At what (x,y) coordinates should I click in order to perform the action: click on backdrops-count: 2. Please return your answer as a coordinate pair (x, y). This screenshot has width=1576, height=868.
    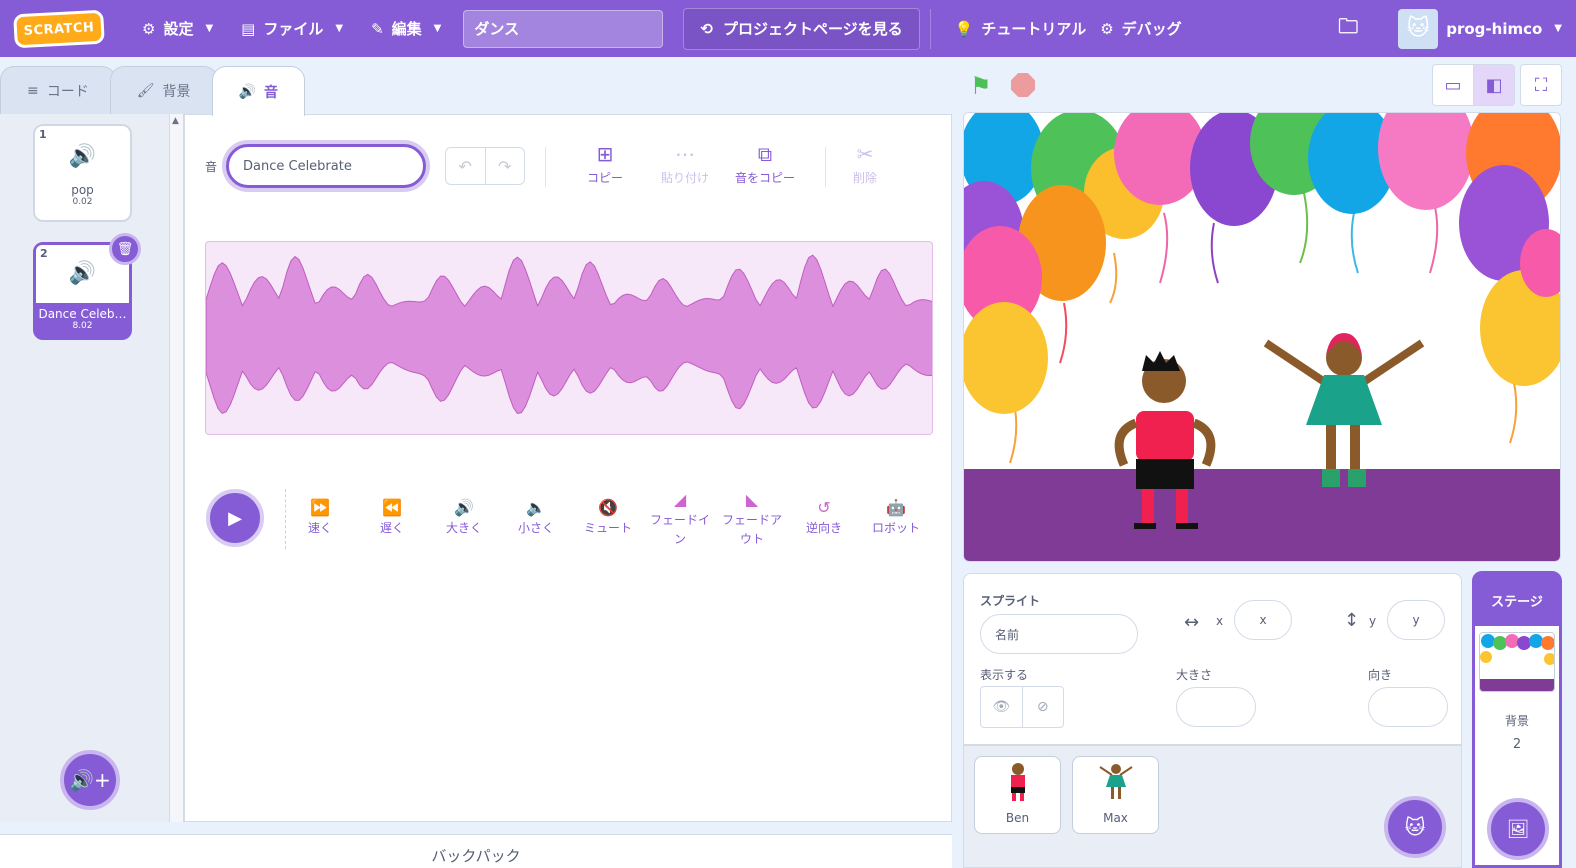
    Looking at the image, I should click on (1517, 744).